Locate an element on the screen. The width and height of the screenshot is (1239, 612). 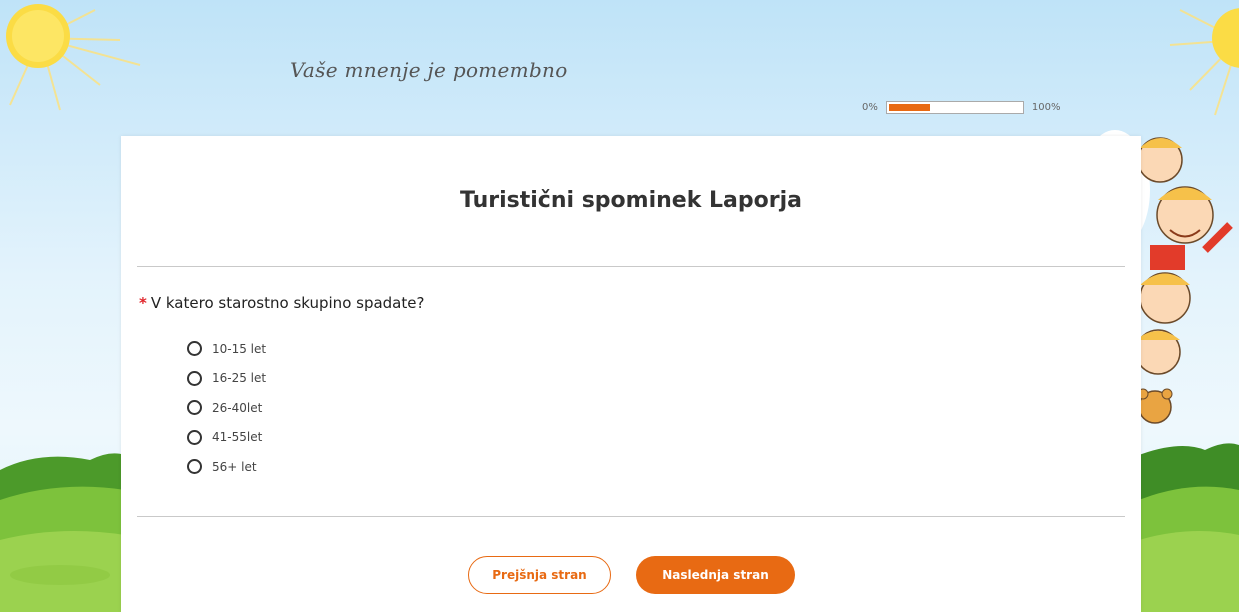
option-label: 10-15 let is located at coordinates (239, 348).